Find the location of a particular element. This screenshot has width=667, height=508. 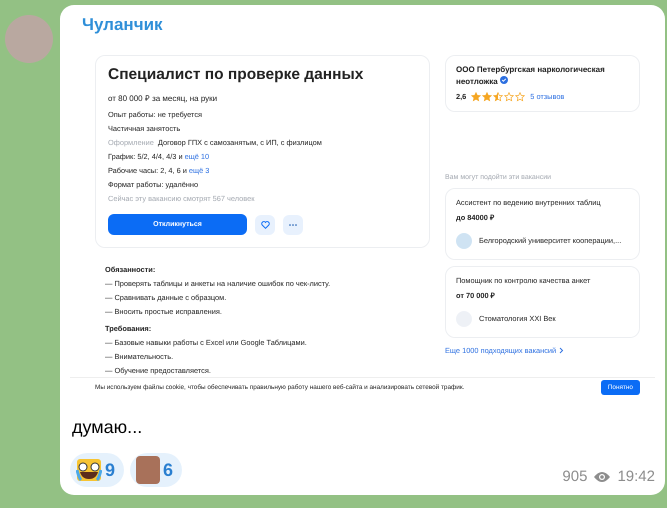

heart-icon is located at coordinates (265, 224).